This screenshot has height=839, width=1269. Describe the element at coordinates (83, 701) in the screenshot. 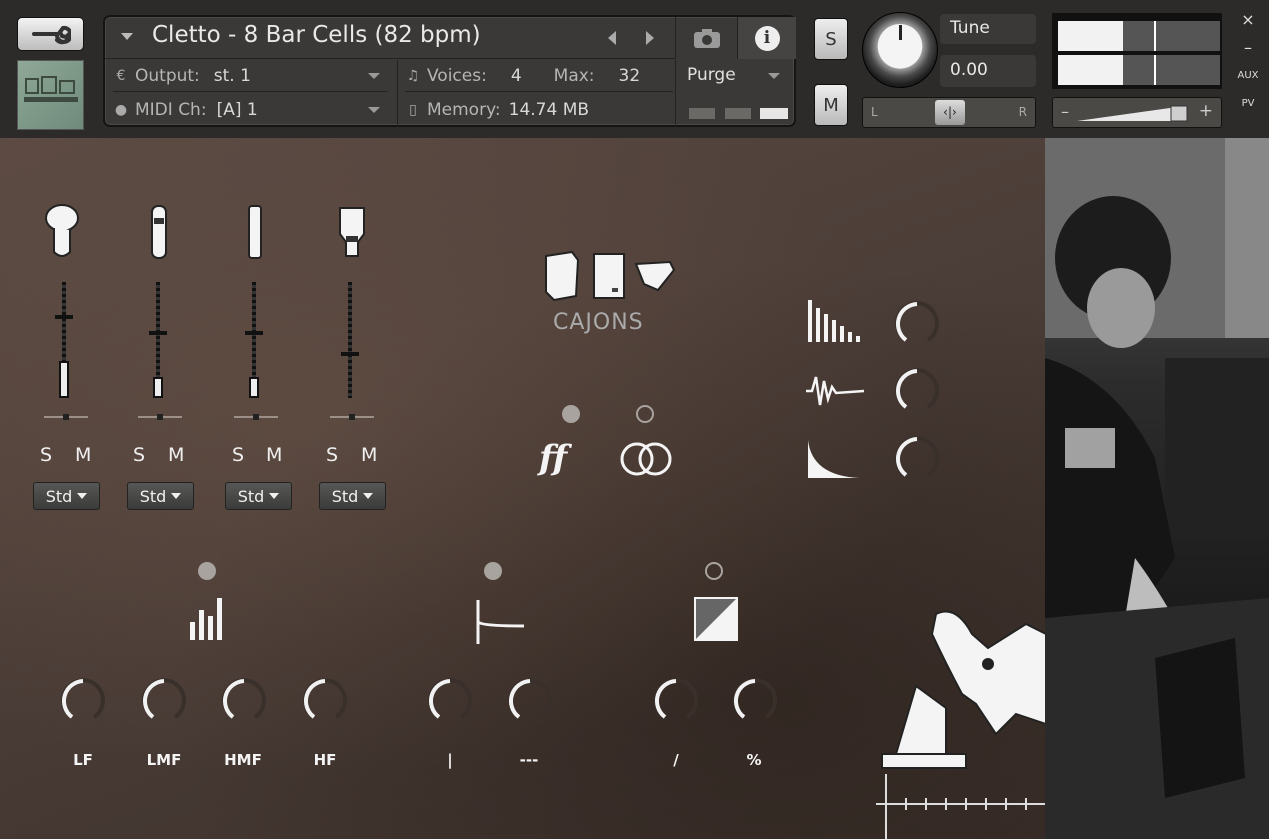

I see `lf-knob` at that location.